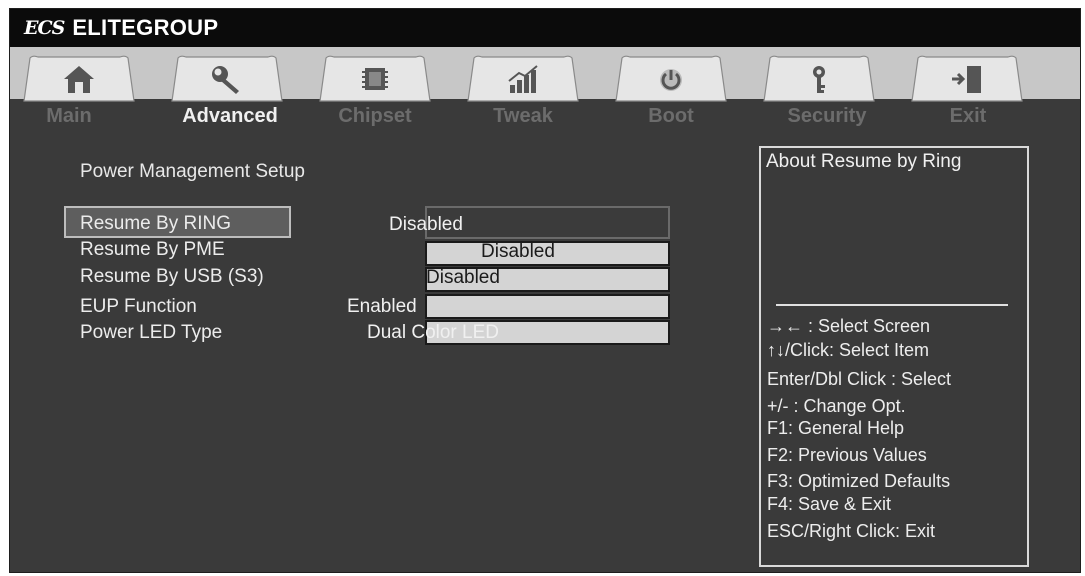 Image resolution: width=1085 pixels, height=576 pixels. I want to click on wrench-icon, so click(225, 80).